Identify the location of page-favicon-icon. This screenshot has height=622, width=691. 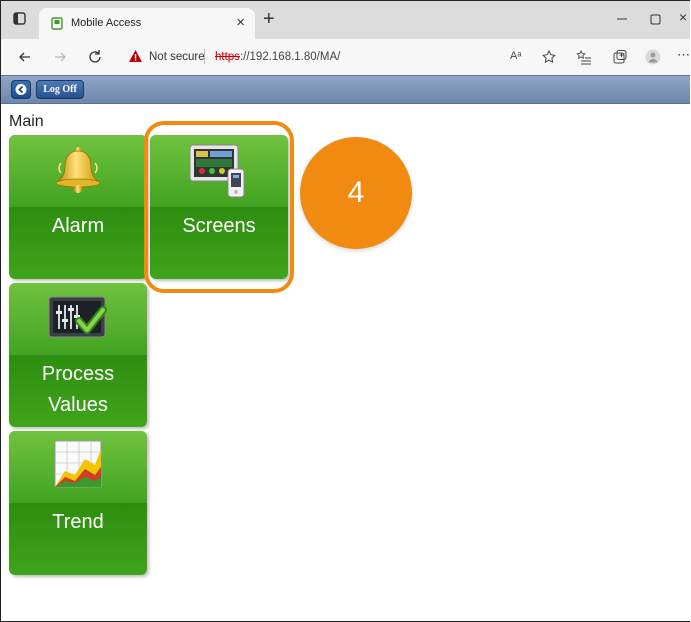
(57, 23).